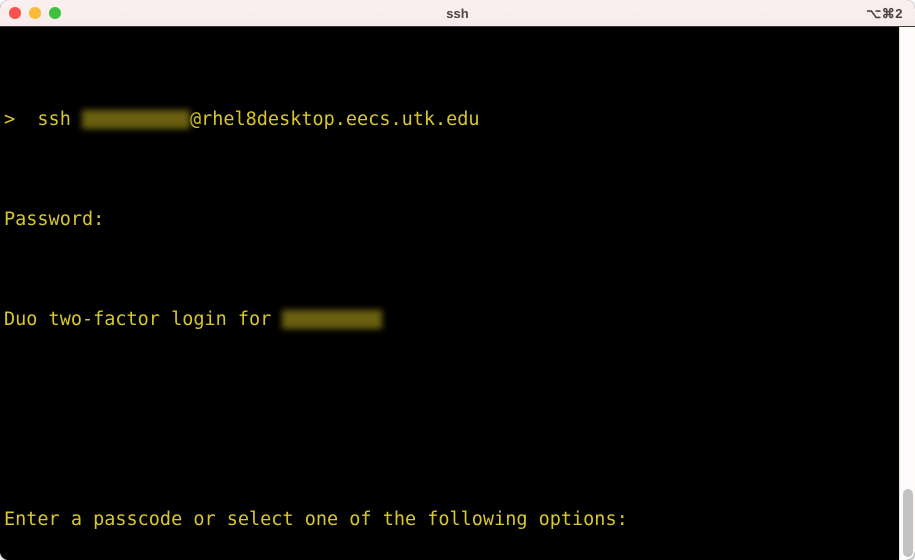 The image size is (915, 560). I want to click on minimize-window-button, so click(35, 13).